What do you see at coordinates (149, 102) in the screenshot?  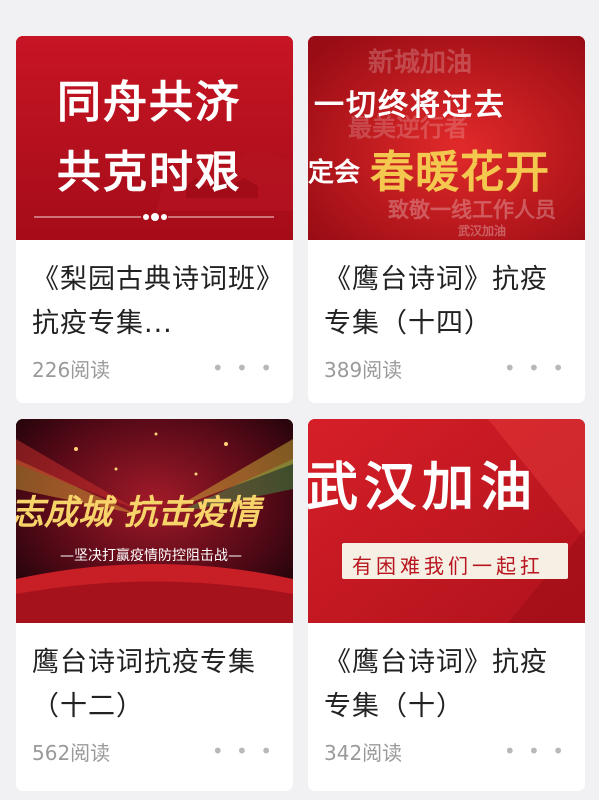 I see `thumbnail-caption-line-1: 同舟共济` at bounding box center [149, 102].